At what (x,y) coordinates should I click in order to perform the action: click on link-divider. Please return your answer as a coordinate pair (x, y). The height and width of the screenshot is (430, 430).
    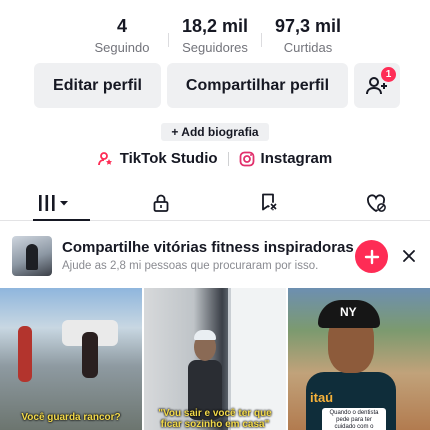
    Looking at the image, I should click on (228, 158).